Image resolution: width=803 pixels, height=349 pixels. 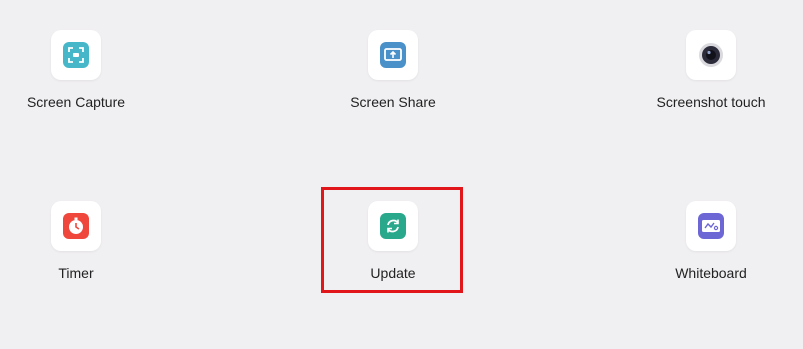 What do you see at coordinates (711, 226) in the screenshot?
I see `whiteboard-icon` at bounding box center [711, 226].